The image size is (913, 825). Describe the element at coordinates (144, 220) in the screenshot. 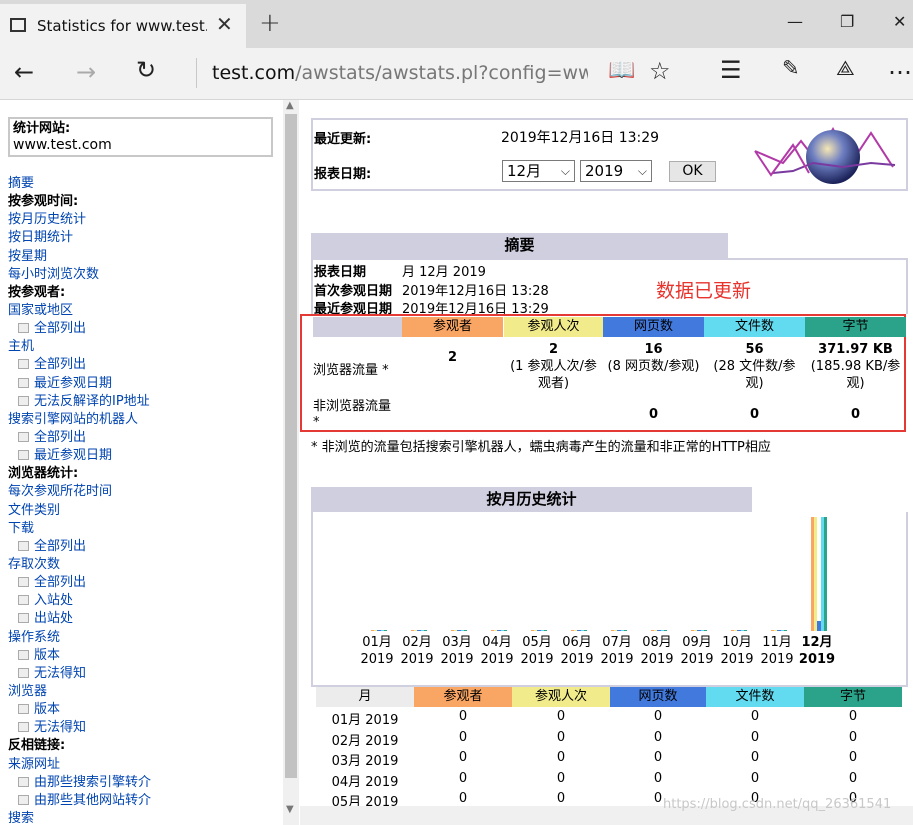

I see `sidebar-item: 按月历史统计` at that location.